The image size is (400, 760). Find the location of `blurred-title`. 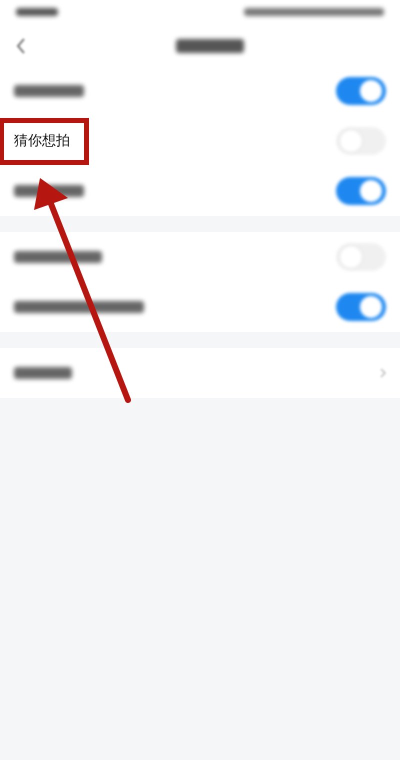

blurred-title is located at coordinates (210, 46).